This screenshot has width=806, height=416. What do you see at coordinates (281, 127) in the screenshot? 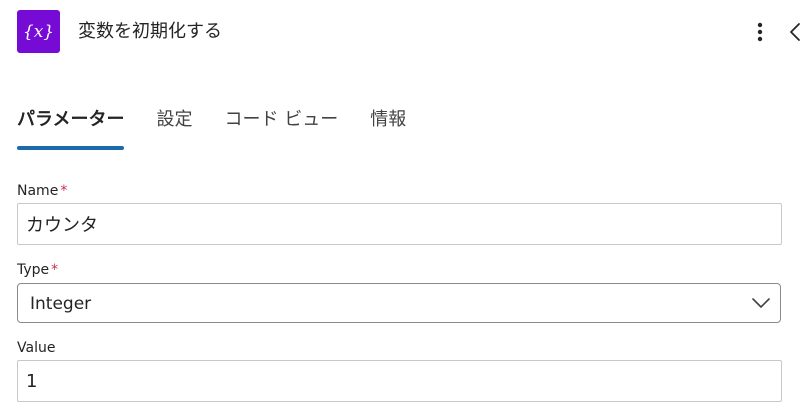
I see `tab-code-view: コード ビュー` at bounding box center [281, 127].